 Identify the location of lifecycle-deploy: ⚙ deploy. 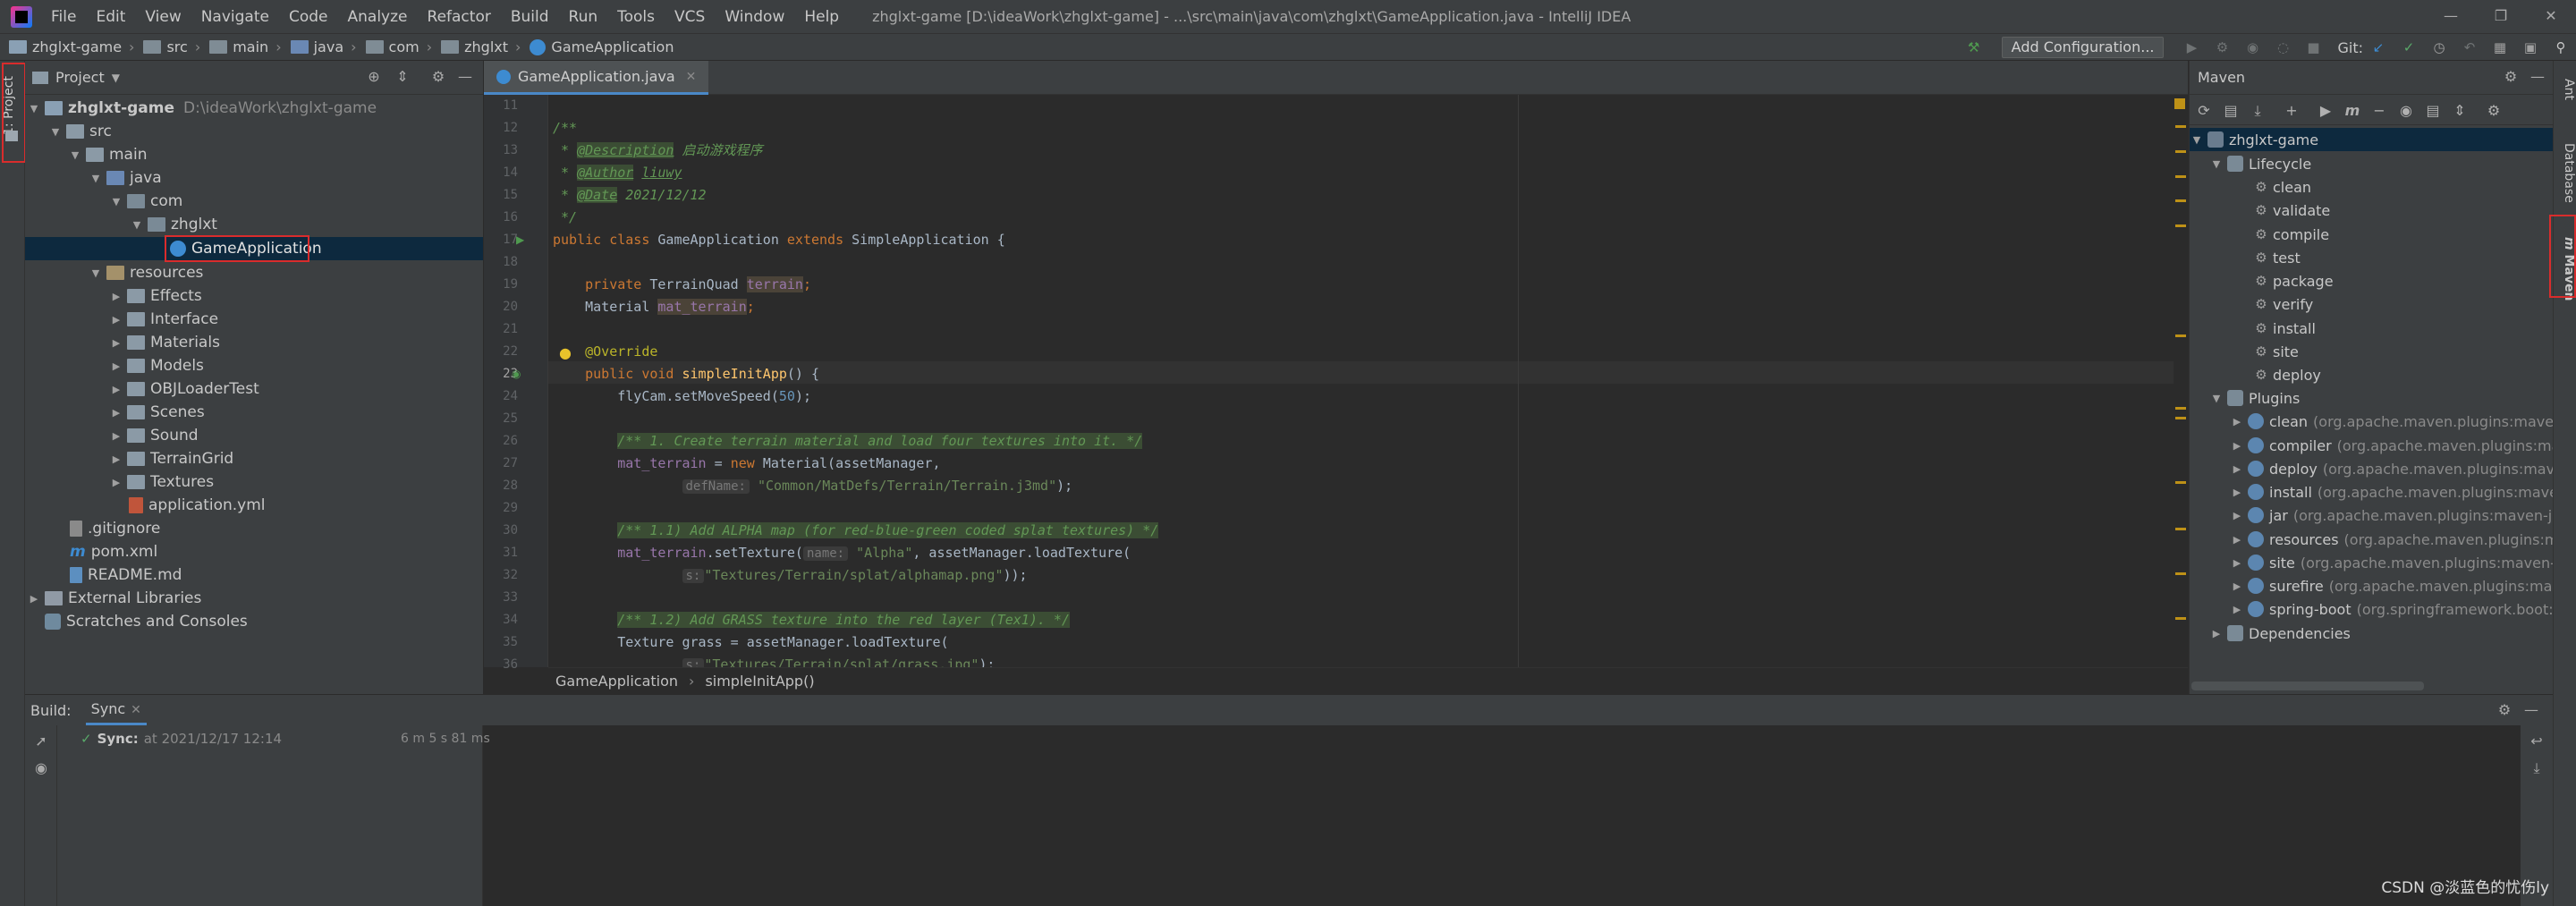
(2285, 375).